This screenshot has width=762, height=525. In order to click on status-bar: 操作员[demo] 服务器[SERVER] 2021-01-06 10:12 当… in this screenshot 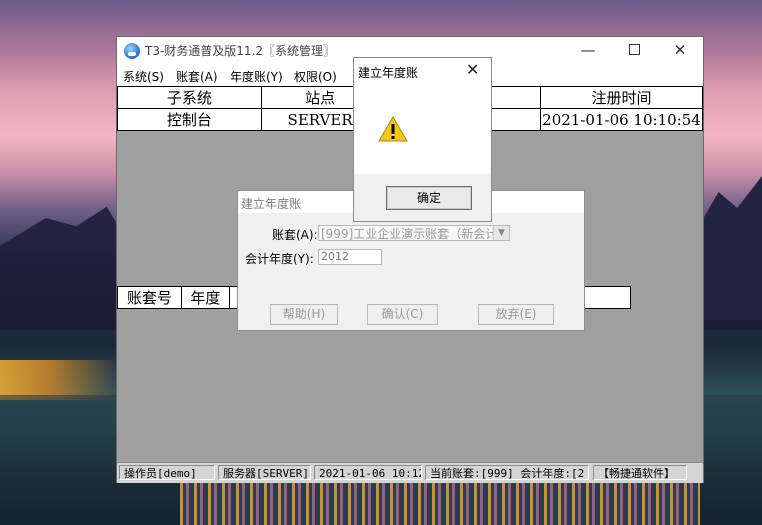, I will do `click(410, 472)`.